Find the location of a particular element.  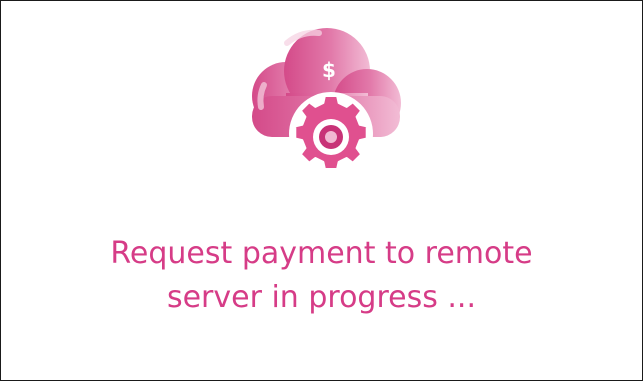

gear-icon is located at coordinates (331, 134).